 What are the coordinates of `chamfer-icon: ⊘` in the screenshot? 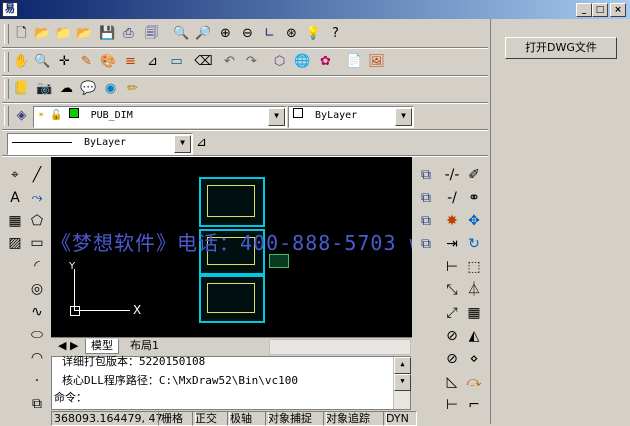 It's located at (452, 359).